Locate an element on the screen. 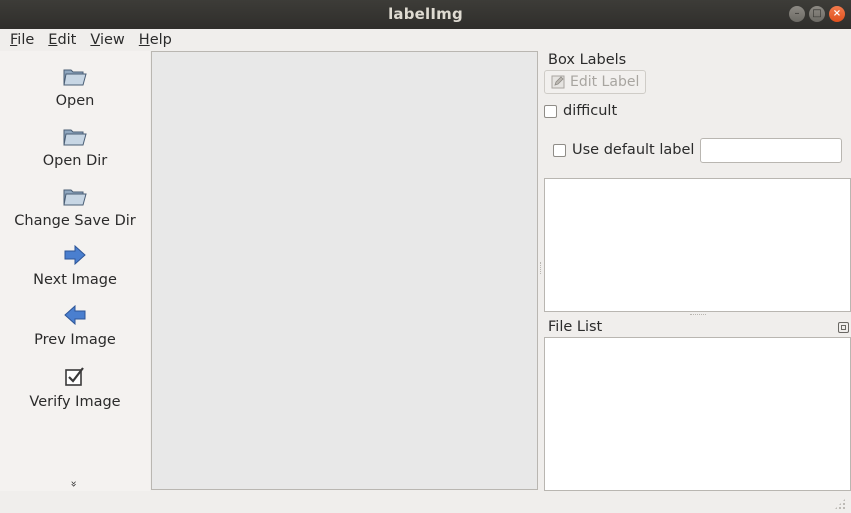 The image size is (851, 513). window-title: labelImg is located at coordinates (425, 14).